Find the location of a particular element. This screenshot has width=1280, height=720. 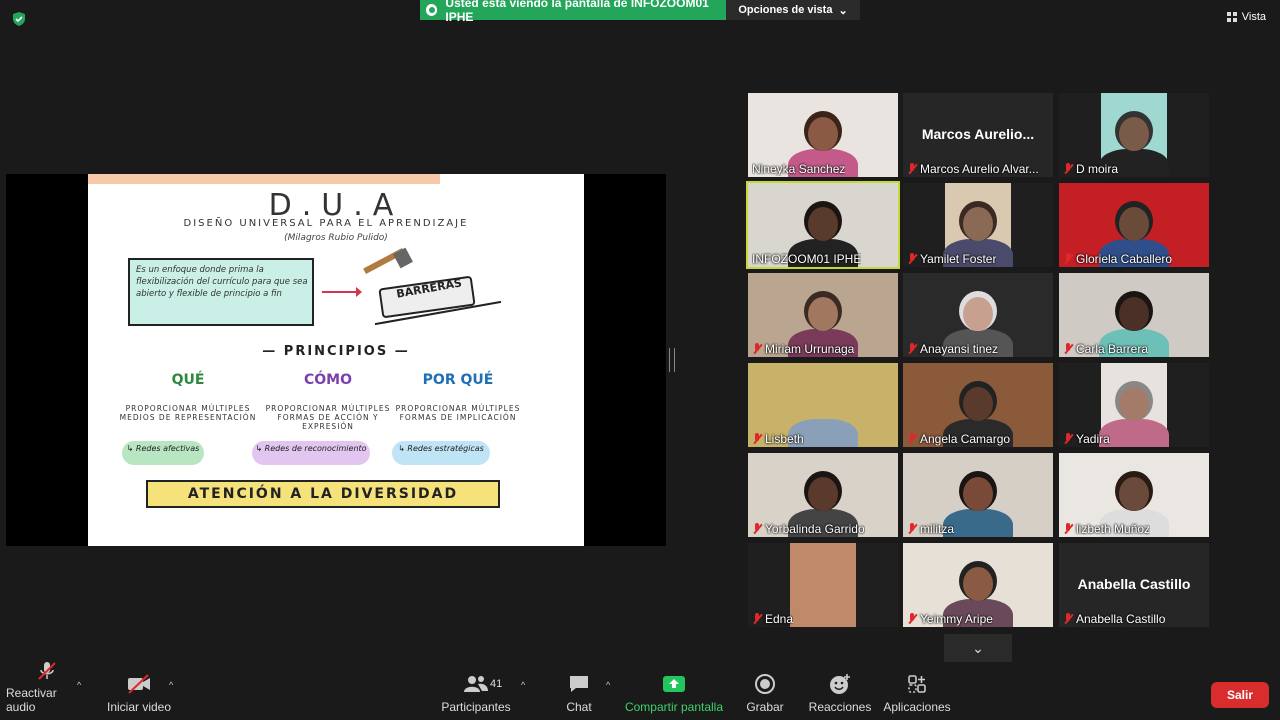

participant-tile: Edna is located at coordinates (823, 585).